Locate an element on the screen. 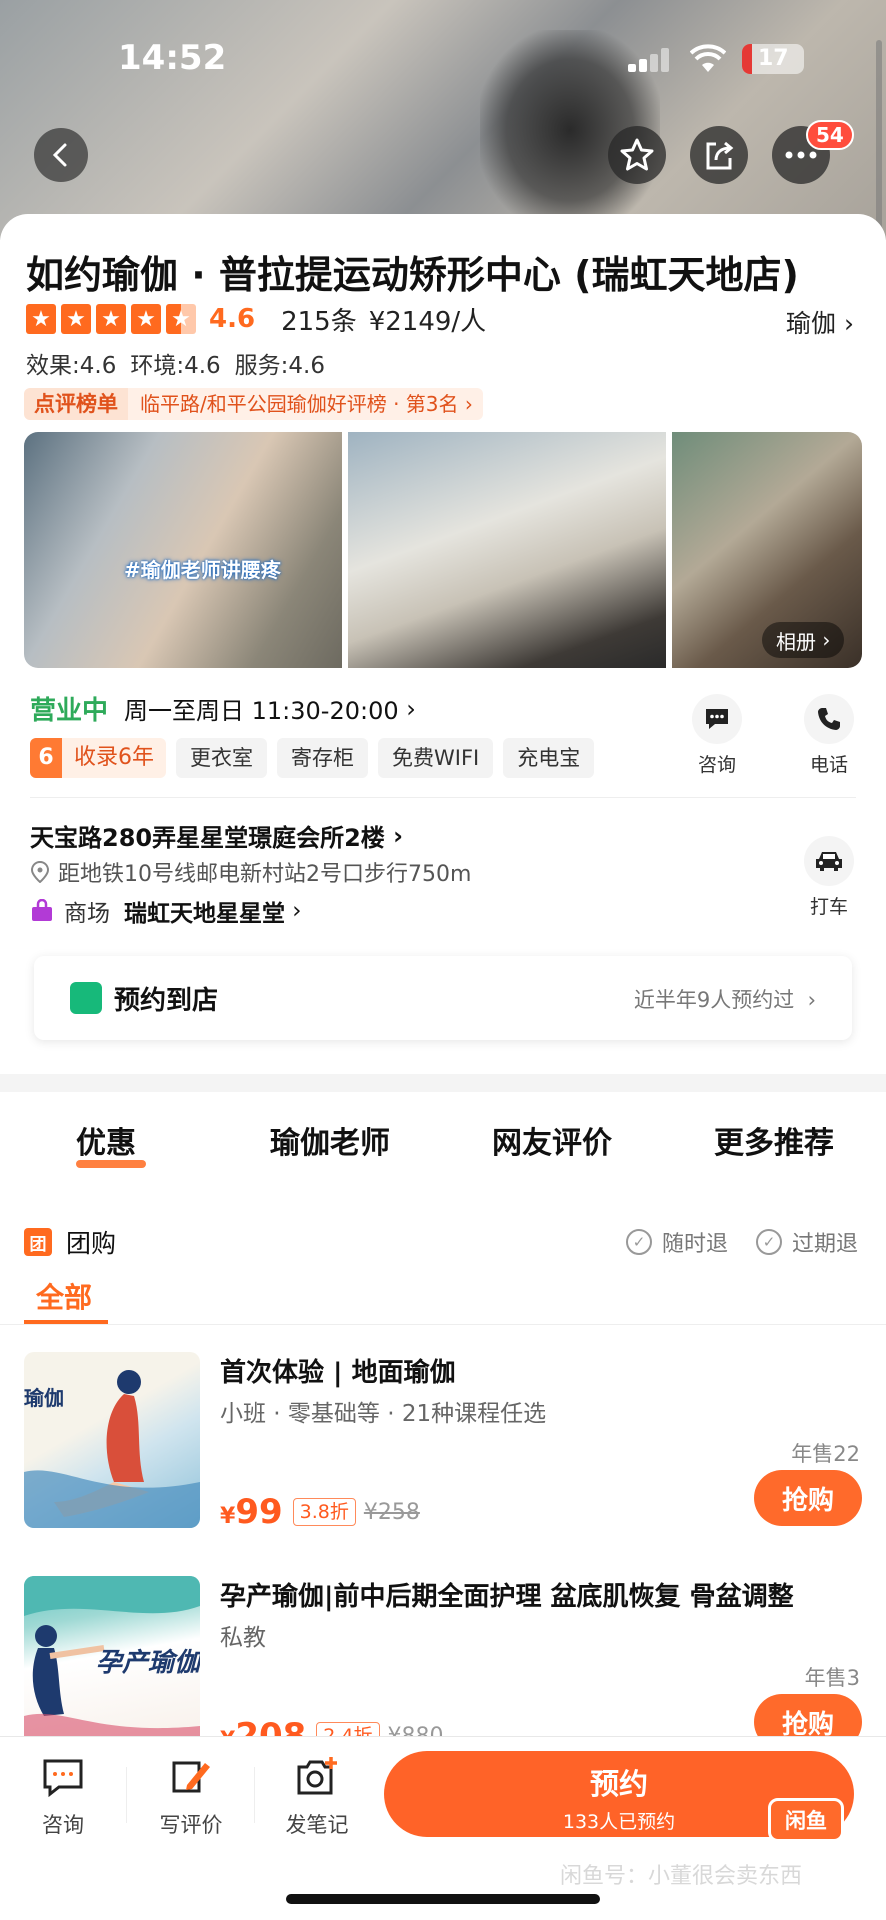 Image resolution: width=886 pixels, height=1920 pixels. watermark-text: 闲鱼号：小董很会卖东西 is located at coordinates (681, 1876).